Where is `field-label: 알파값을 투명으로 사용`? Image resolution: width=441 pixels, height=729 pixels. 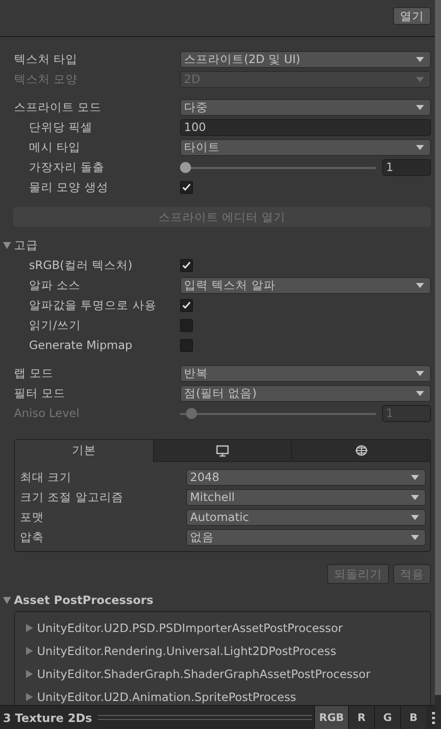
field-label: 알파값을 투명으로 사용 is located at coordinates (93, 305).